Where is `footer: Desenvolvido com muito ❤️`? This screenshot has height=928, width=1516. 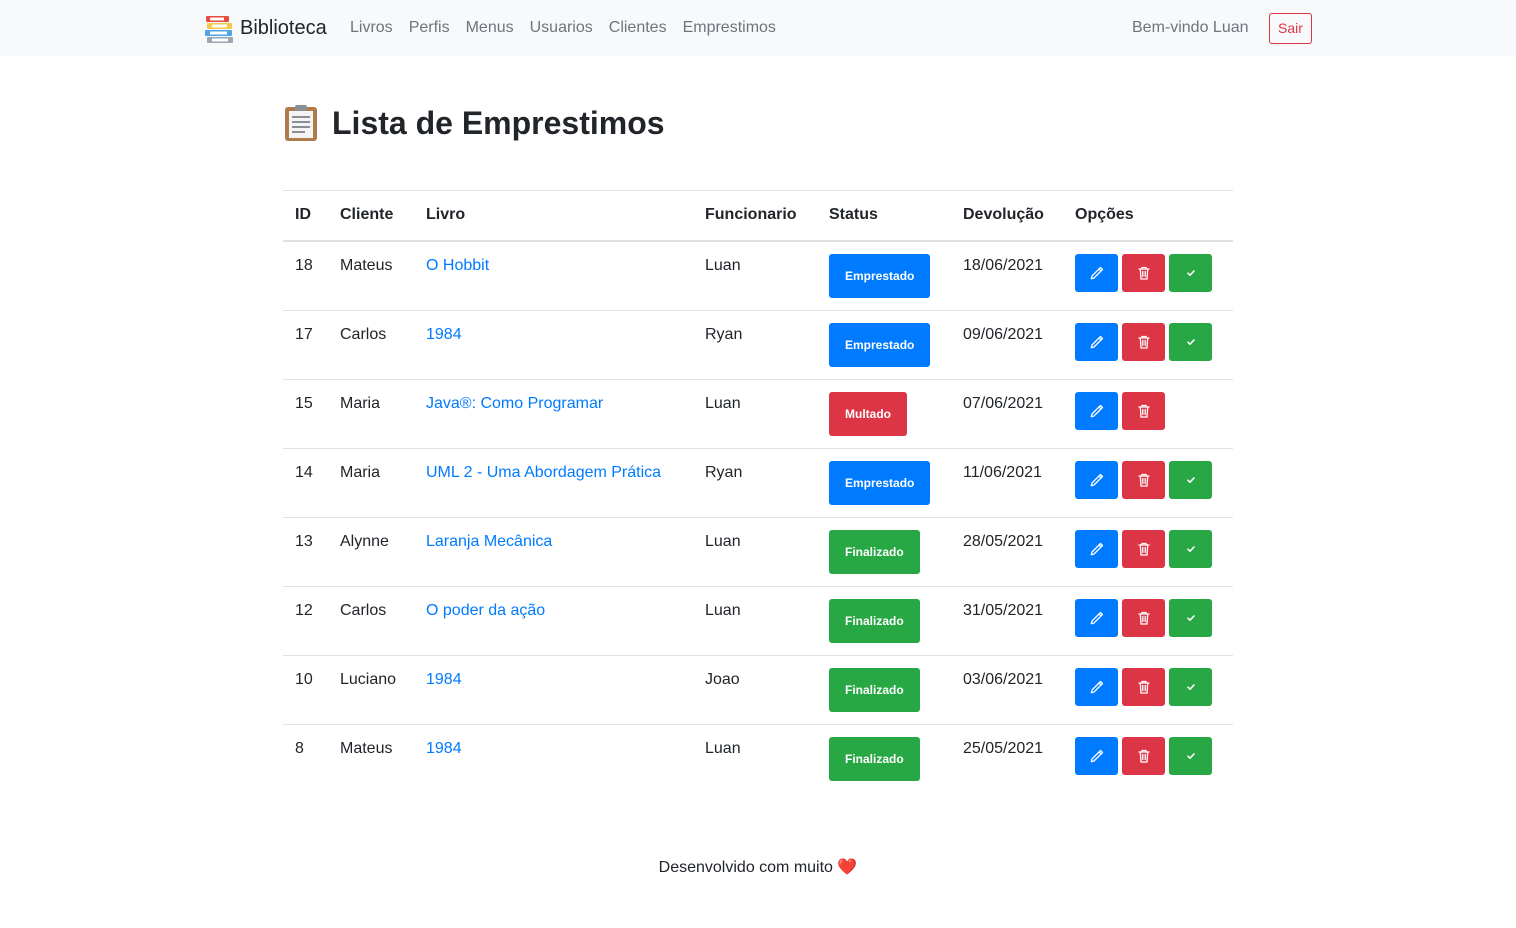 footer: Desenvolvido com muito ❤️ is located at coordinates (758, 868).